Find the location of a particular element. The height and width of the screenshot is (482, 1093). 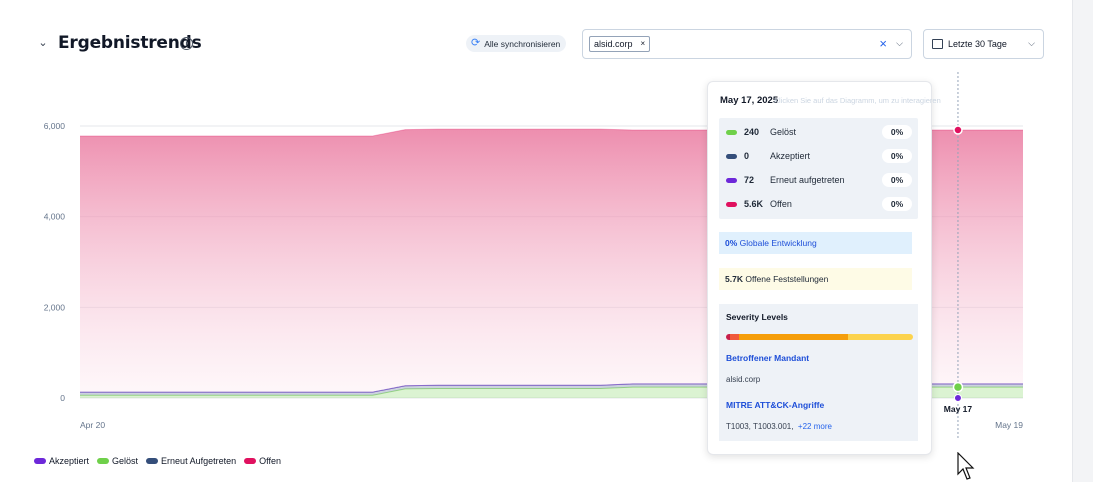

tooltip-row-label: Gelöst is located at coordinates (783, 132).